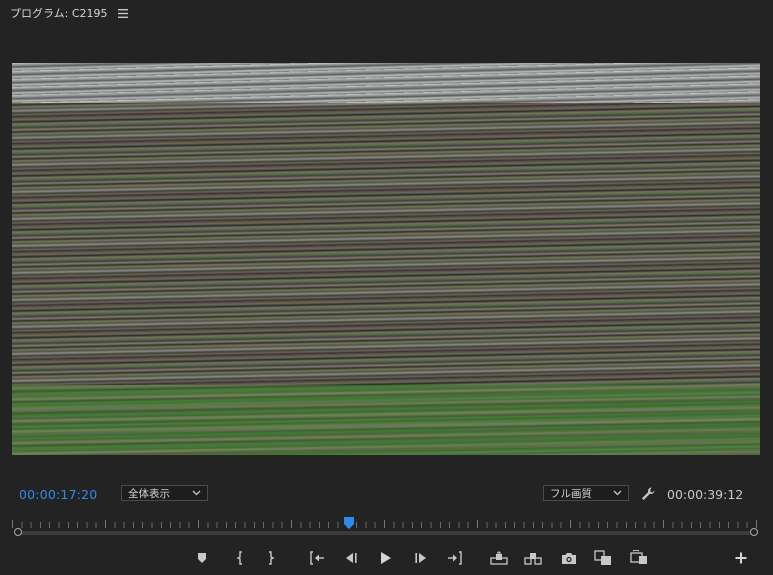 This screenshot has height=575, width=773. What do you see at coordinates (705, 494) in the screenshot?
I see `duration-timecode: 00:00:39:12` at bounding box center [705, 494].